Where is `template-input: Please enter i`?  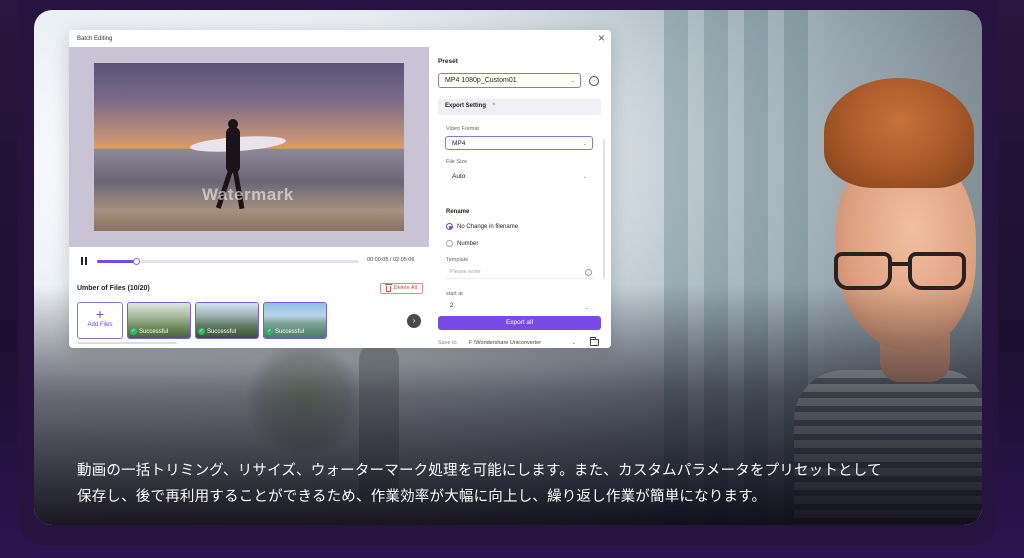
template-input: Please enter i is located at coordinates (520, 273).